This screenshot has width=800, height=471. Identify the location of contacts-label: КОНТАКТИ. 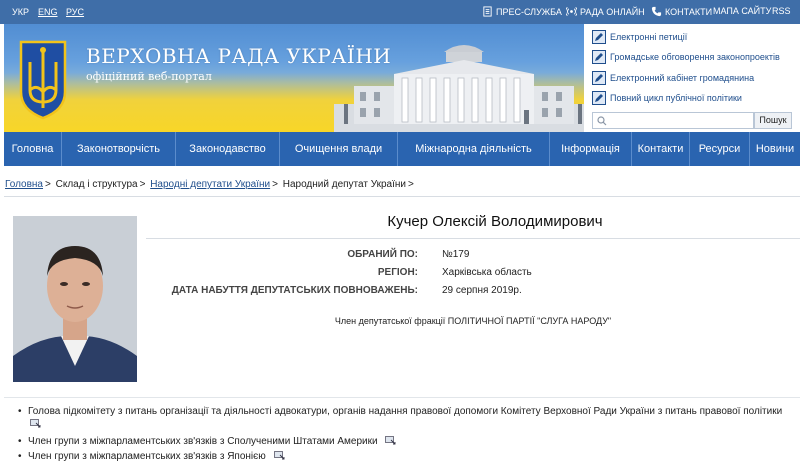
(689, 11).